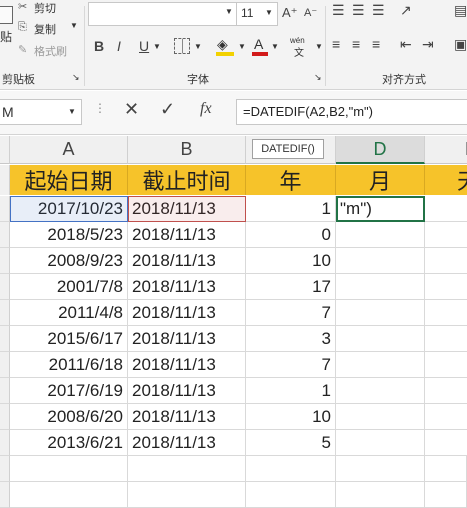  I want to click on cut-button: ✂ 剪切, so click(45, 8).